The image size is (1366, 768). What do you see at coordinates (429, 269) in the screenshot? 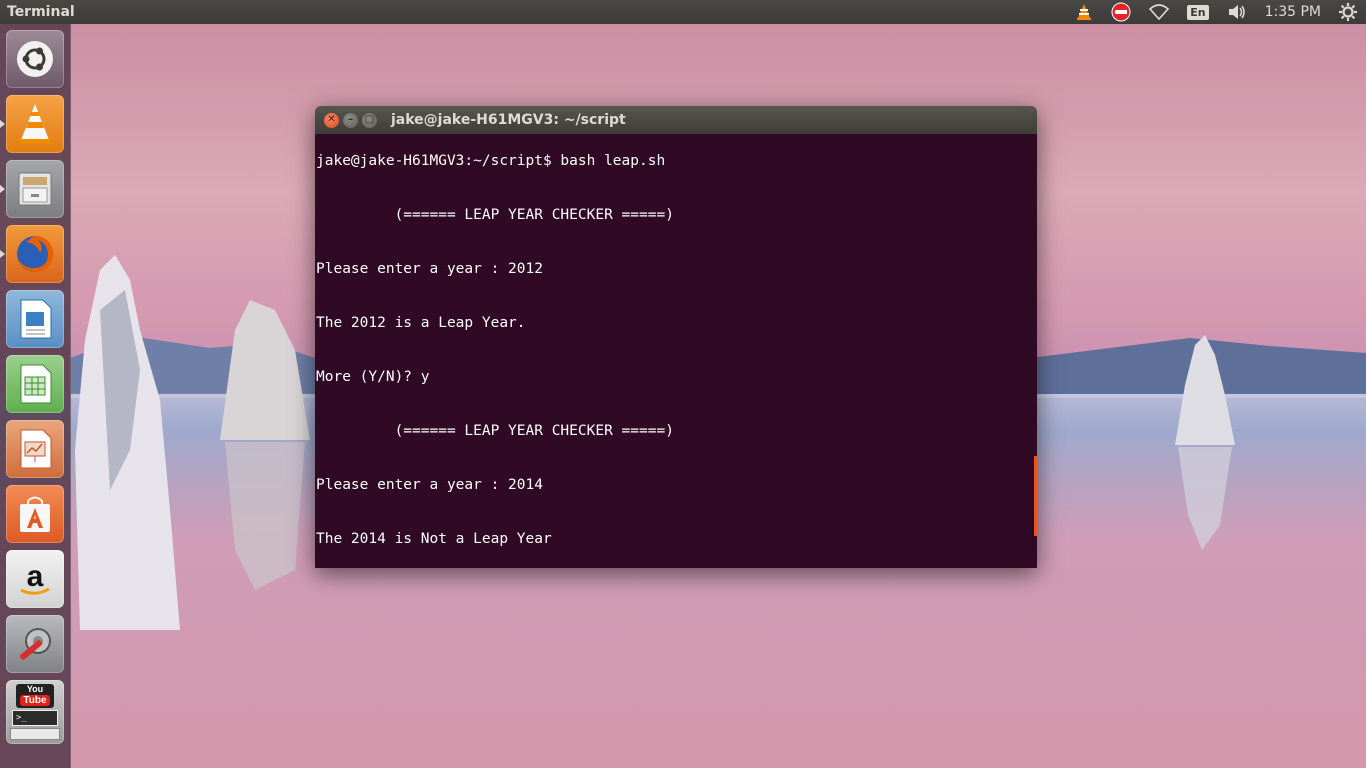
I see `terminal-line: Please enter a year : 2012` at bounding box center [429, 269].